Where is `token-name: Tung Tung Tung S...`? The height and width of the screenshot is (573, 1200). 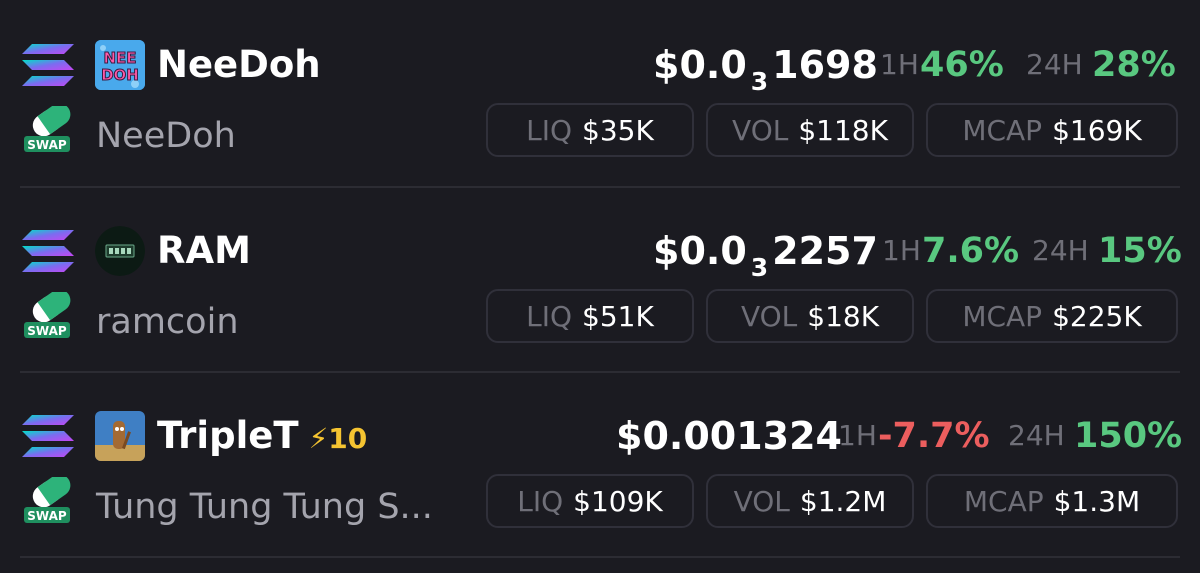
token-name: Tung Tung Tung S... is located at coordinates (264, 507).